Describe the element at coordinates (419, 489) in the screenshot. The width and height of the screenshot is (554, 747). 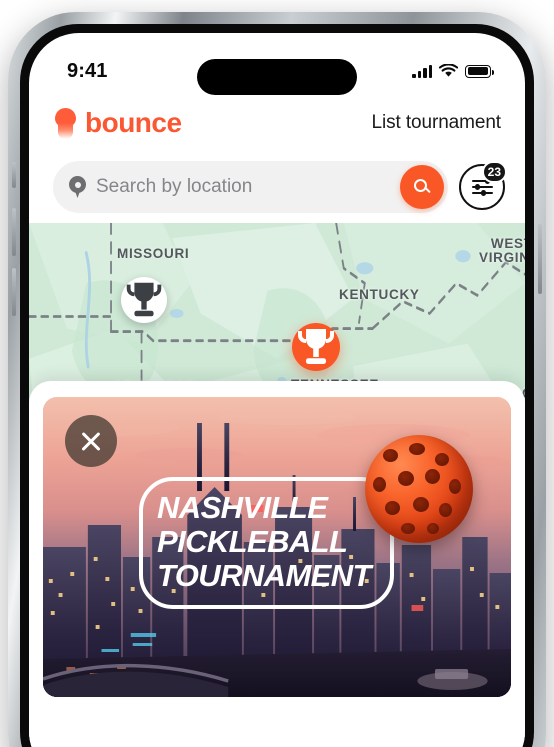
I see `pickleball-icon` at that location.